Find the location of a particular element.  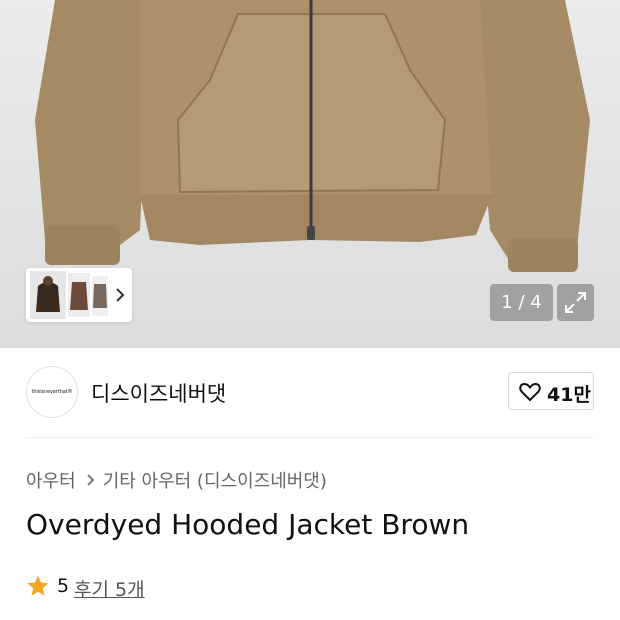

star-icon is located at coordinates (38, 585).